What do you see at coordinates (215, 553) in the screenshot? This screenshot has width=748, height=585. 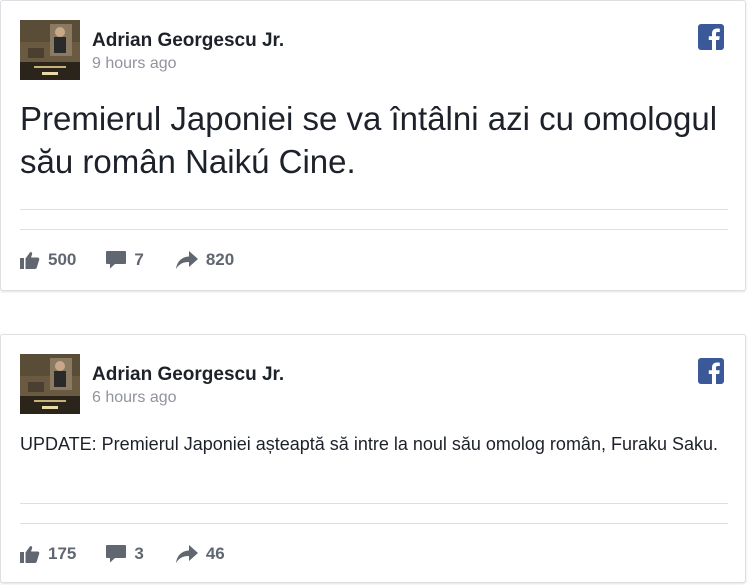 I see `share-count: 46` at bounding box center [215, 553].